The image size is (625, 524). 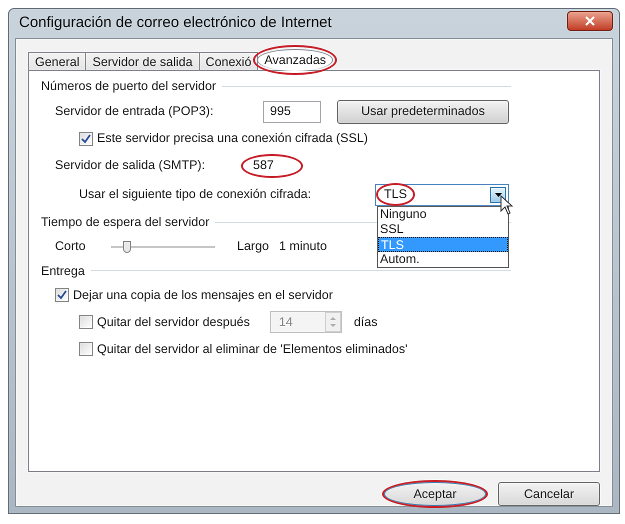 I want to click on dropdown-option: Autom., so click(x=443, y=259).